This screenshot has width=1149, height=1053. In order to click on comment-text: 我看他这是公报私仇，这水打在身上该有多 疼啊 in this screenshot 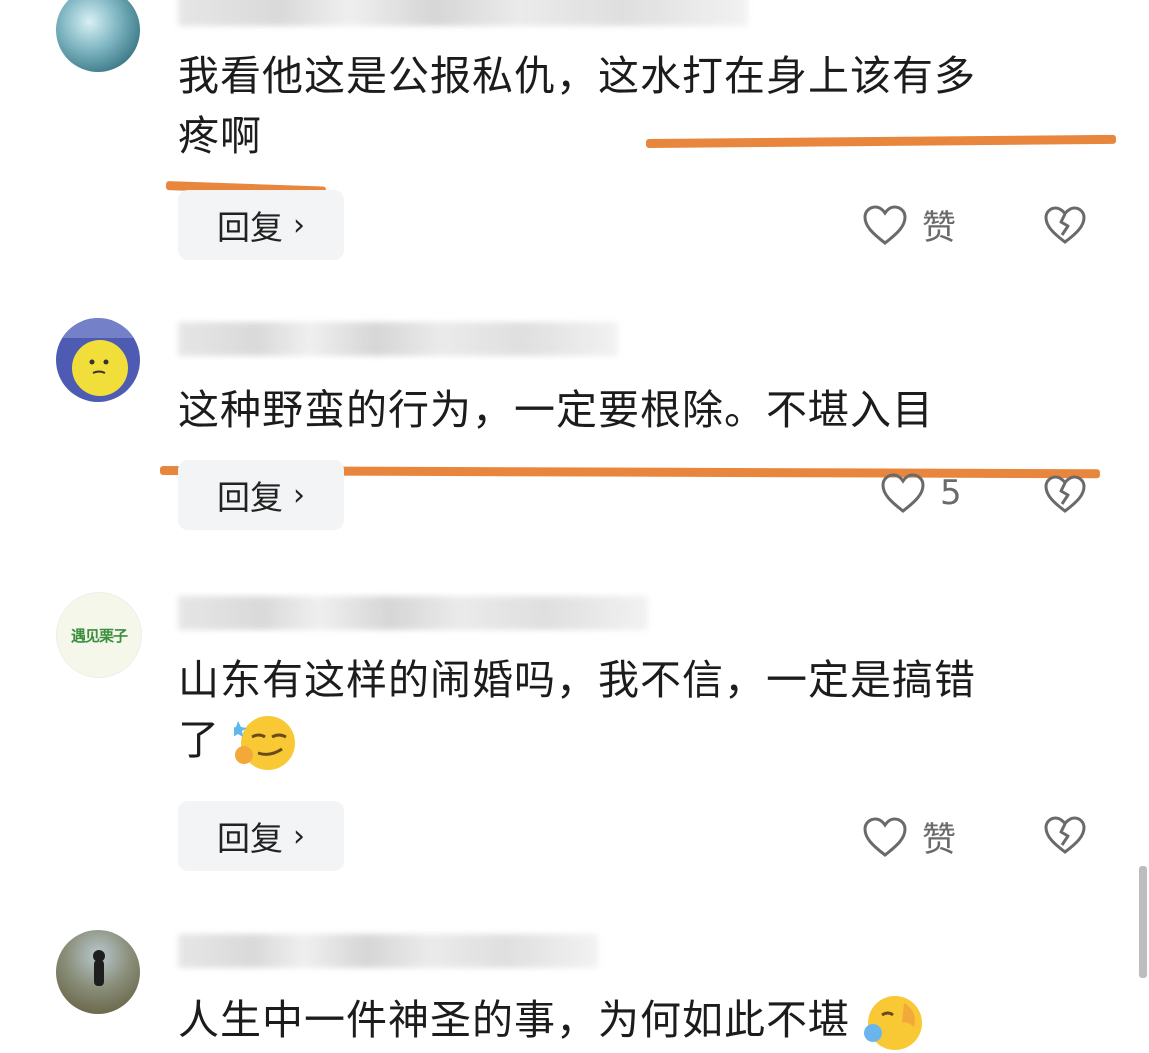, I will do `click(643, 106)`.